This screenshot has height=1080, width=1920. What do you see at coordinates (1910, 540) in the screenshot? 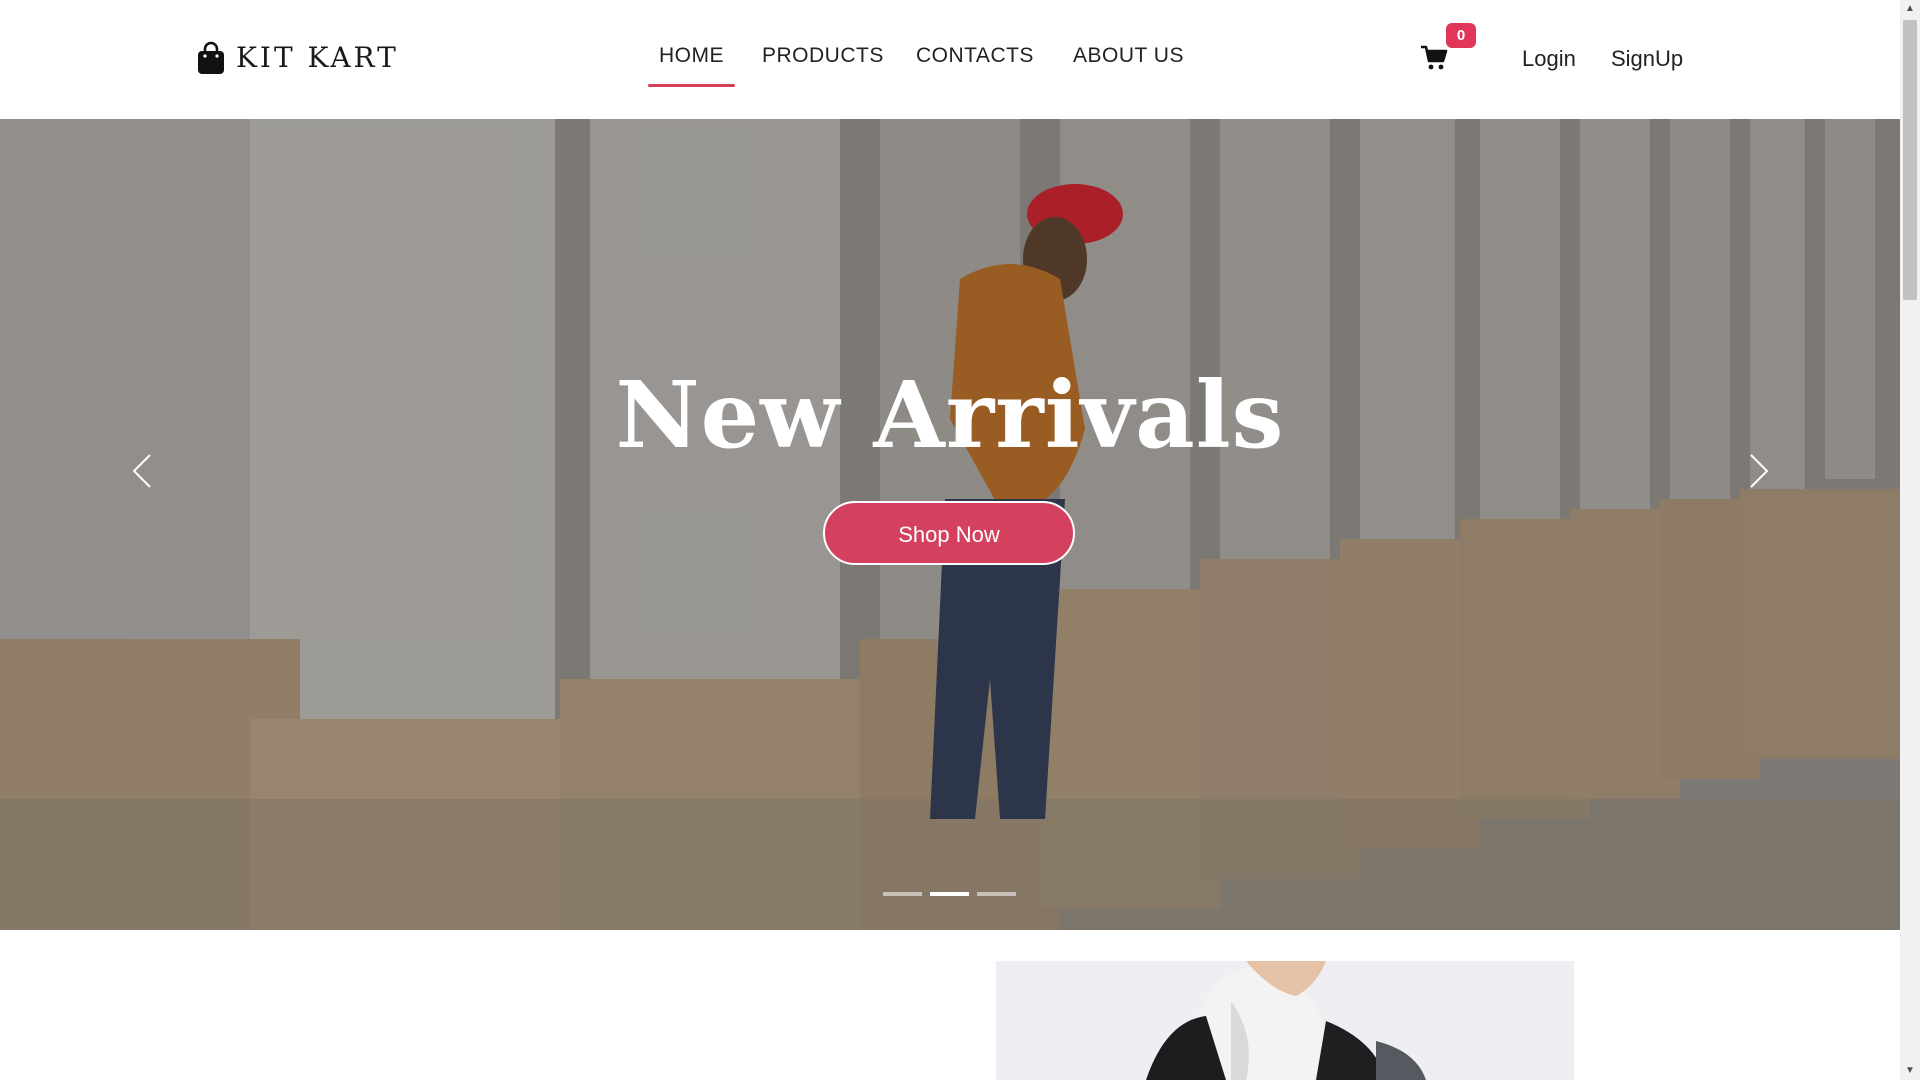
I see `page-scrollbar: ▲ ▼` at bounding box center [1910, 540].